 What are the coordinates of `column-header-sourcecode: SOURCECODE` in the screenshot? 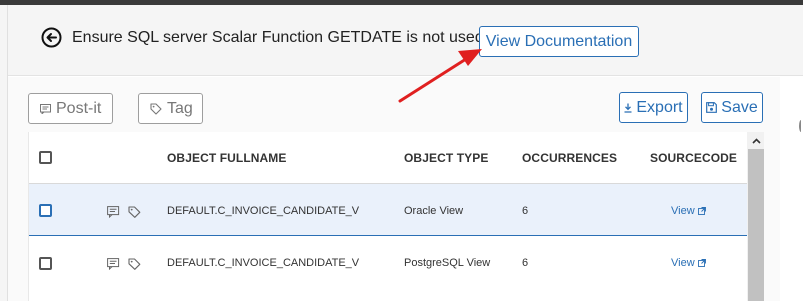 It's located at (693, 158).